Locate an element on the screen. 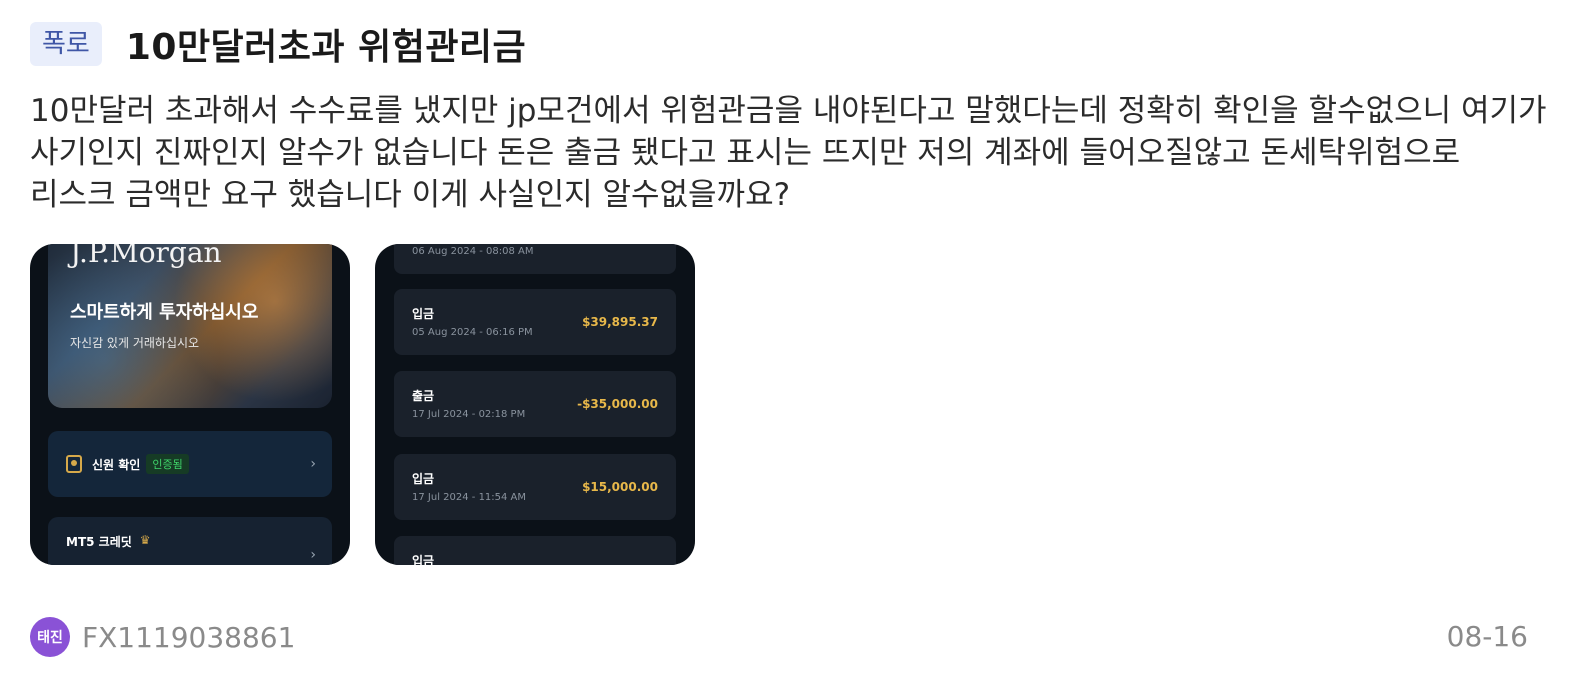 The height and width of the screenshot is (699, 1585). credit-card: MT5 크레딧 ♛ › is located at coordinates (190, 541).